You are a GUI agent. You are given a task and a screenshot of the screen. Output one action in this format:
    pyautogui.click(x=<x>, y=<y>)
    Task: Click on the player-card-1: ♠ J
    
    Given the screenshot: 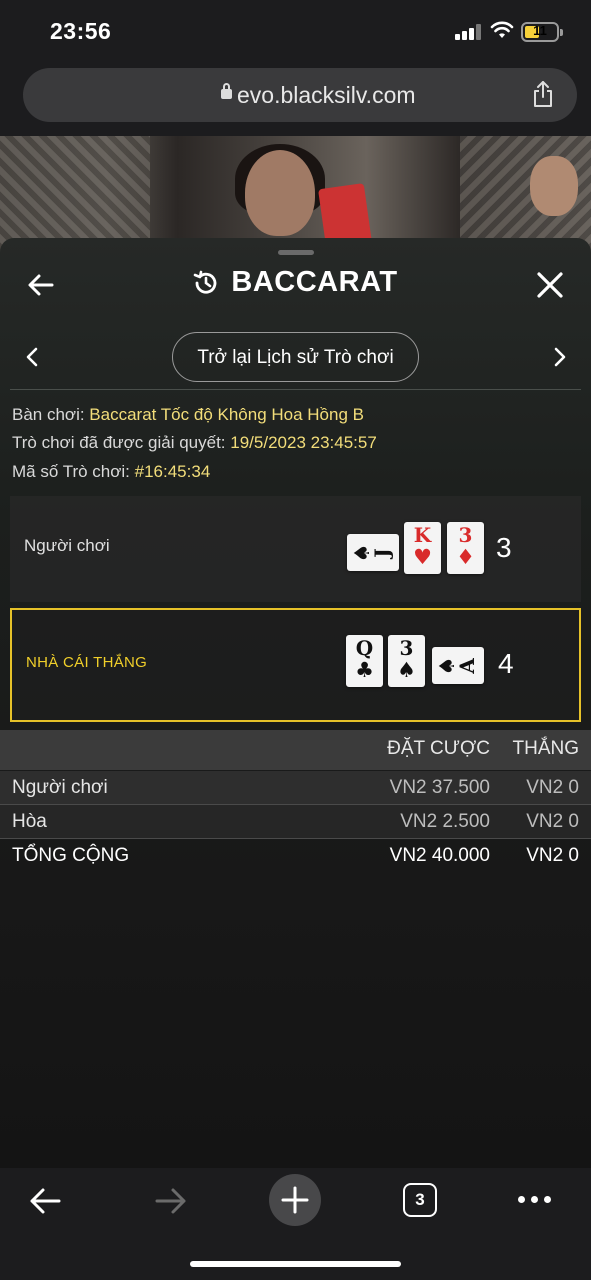 What is the action you would take?
    pyautogui.click(x=373, y=552)
    